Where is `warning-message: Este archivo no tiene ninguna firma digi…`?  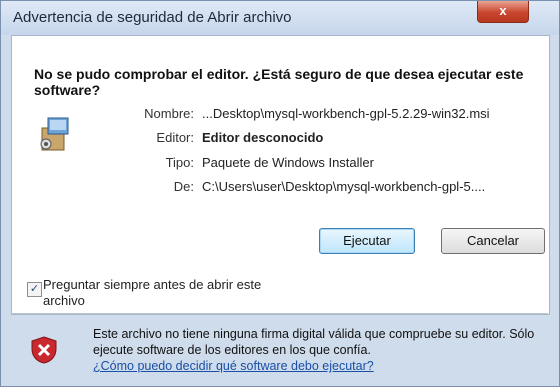 warning-message: Este archivo no tiene ninguna firma digi… is located at coordinates (314, 342).